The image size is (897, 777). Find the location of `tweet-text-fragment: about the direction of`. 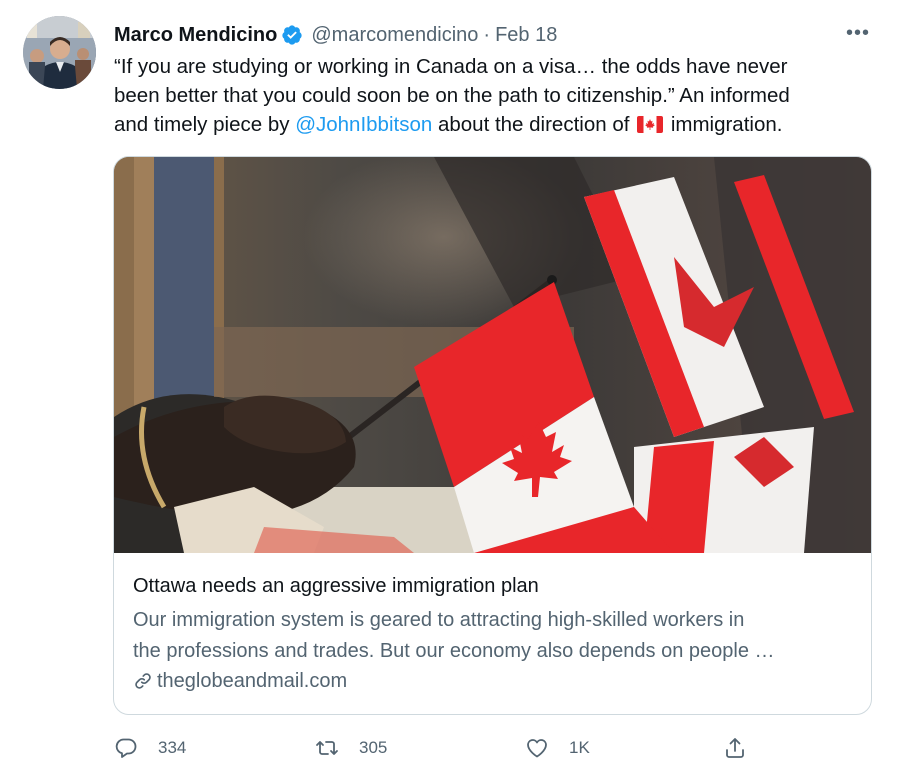

tweet-text-fragment: about the direction of is located at coordinates (534, 124).